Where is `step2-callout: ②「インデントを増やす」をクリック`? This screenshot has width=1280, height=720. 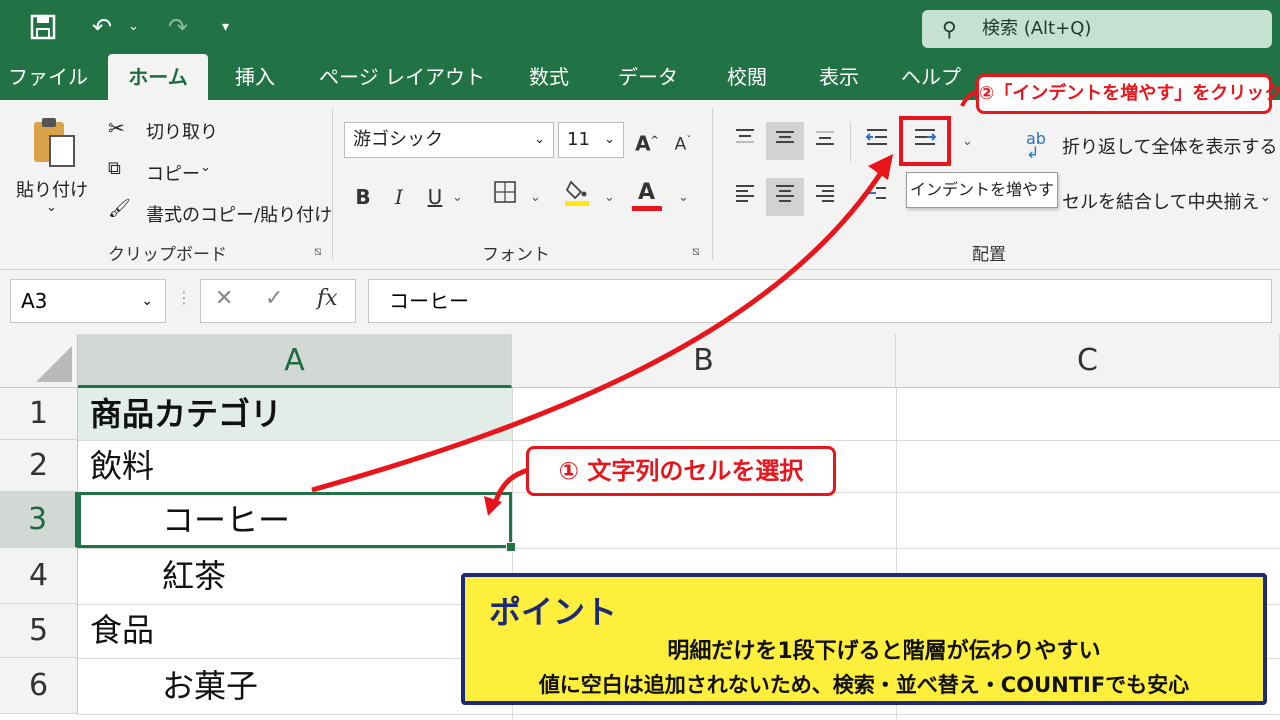
step2-callout: ②「インデントを増やす」をクリック is located at coordinates (1128, 94).